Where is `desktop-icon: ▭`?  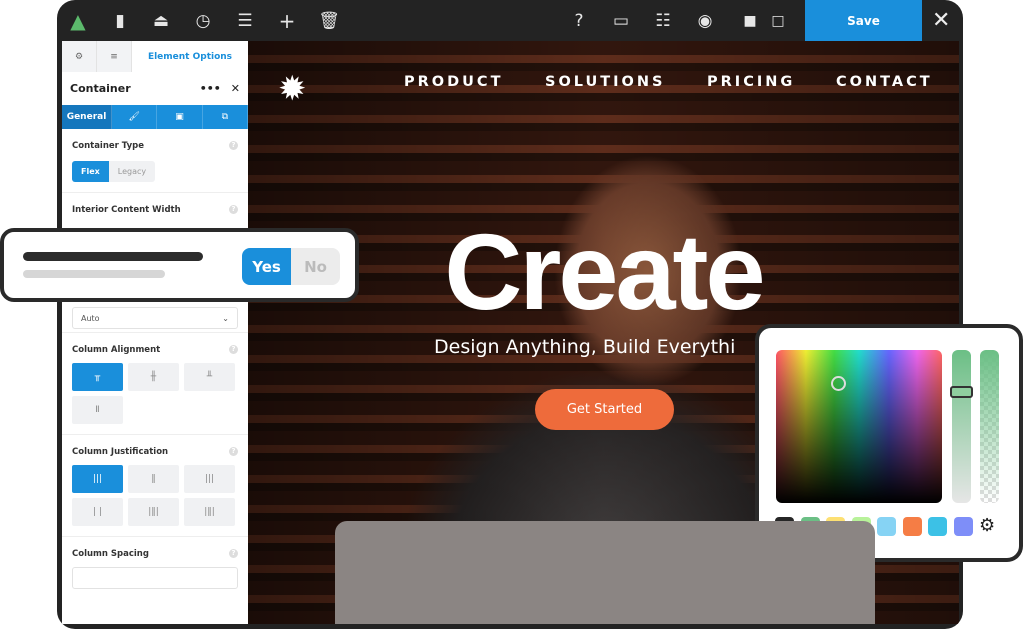 desktop-icon: ▭ is located at coordinates (621, 21).